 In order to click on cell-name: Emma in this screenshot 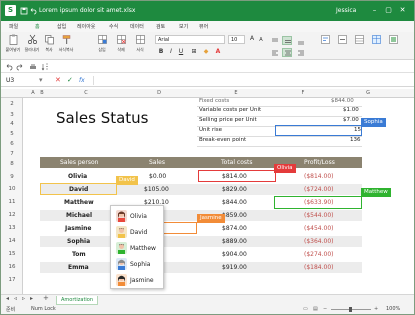, I will do `click(78, 267)`.